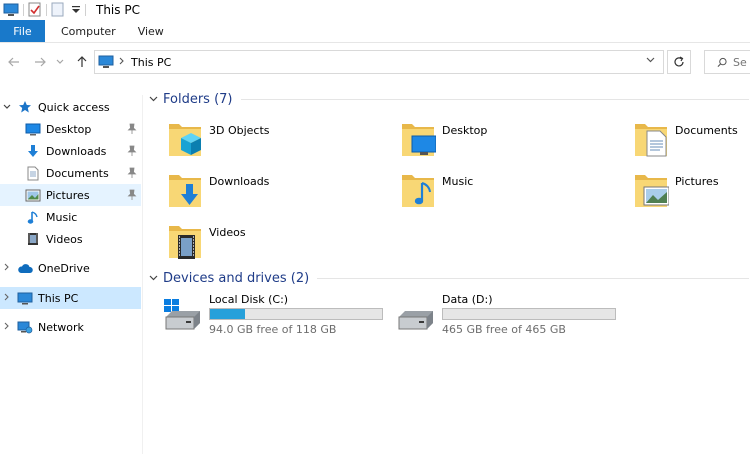  I want to click on folder-music: Music, so click(510, 192).